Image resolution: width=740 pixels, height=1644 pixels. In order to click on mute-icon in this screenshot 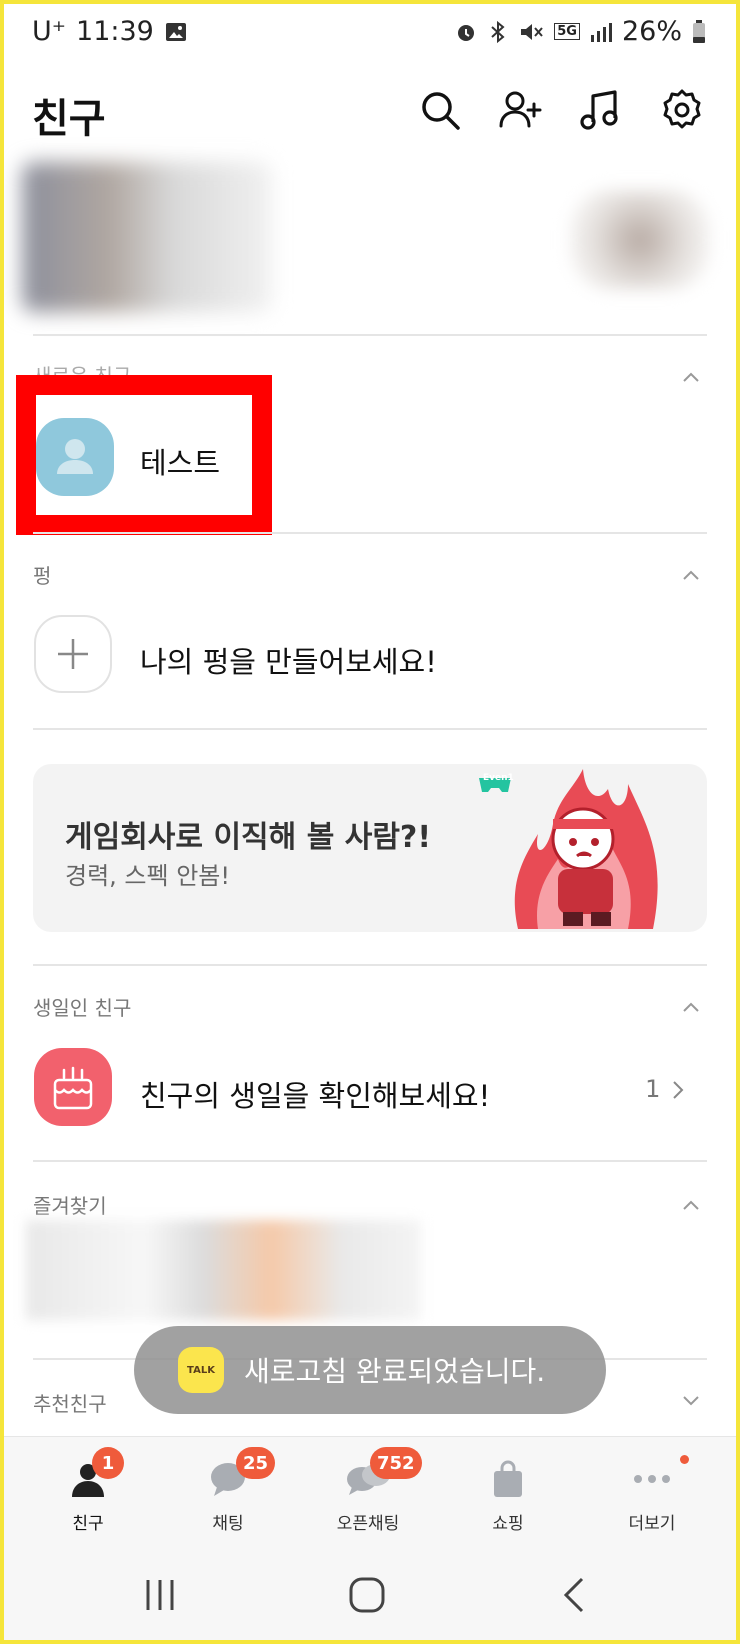, I will do `click(532, 31)`.